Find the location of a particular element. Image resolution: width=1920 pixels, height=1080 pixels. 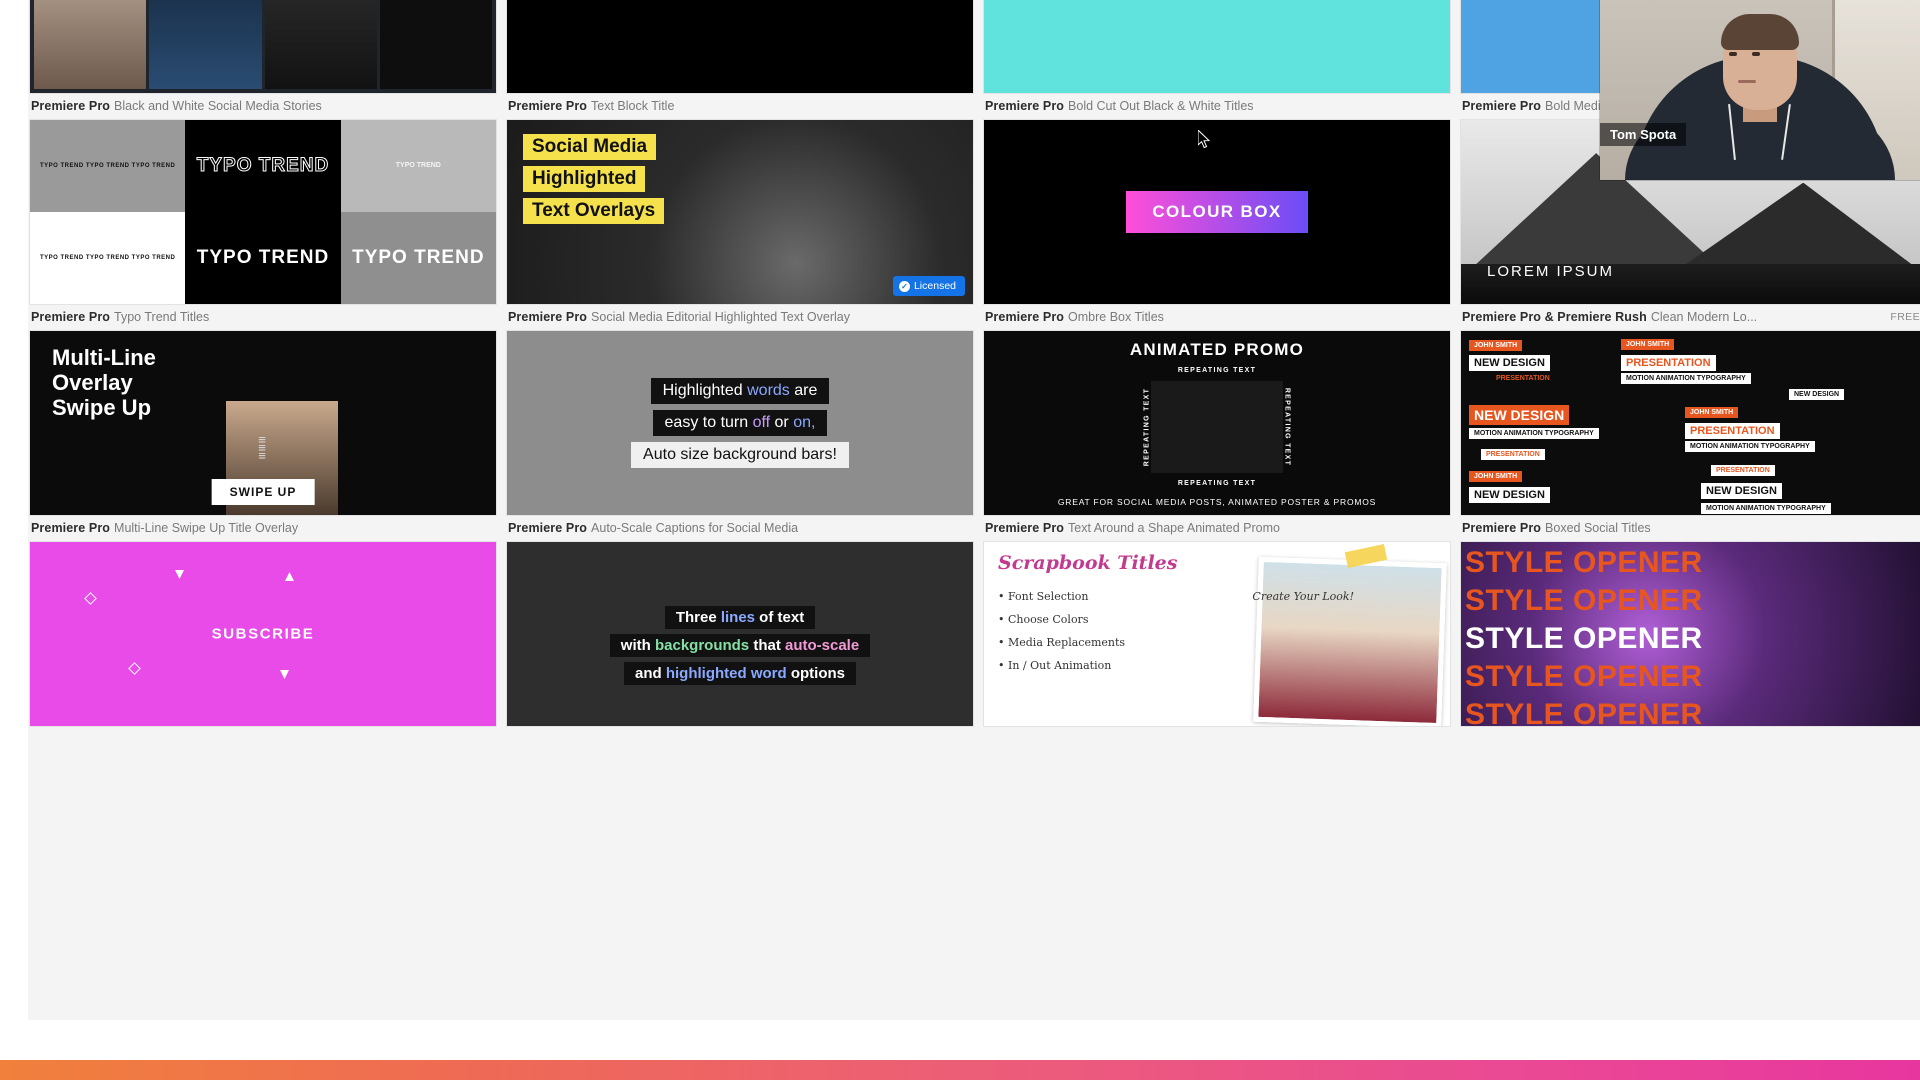

line-seg: options is located at coordinates (815, 673).